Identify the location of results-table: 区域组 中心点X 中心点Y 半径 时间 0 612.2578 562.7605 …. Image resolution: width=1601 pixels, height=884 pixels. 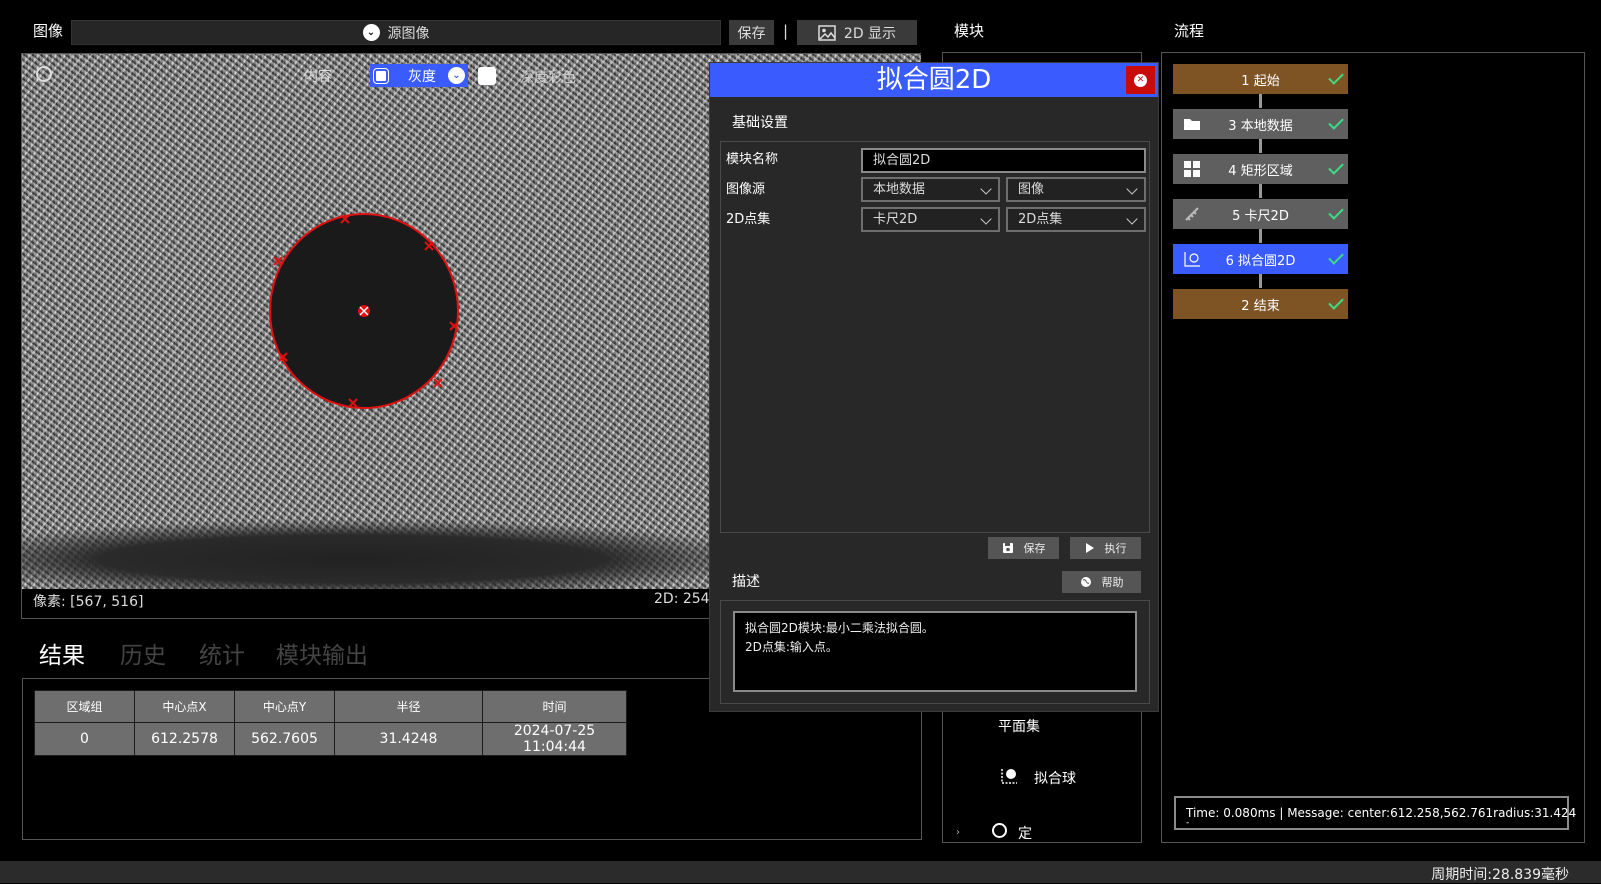
(330, 723).